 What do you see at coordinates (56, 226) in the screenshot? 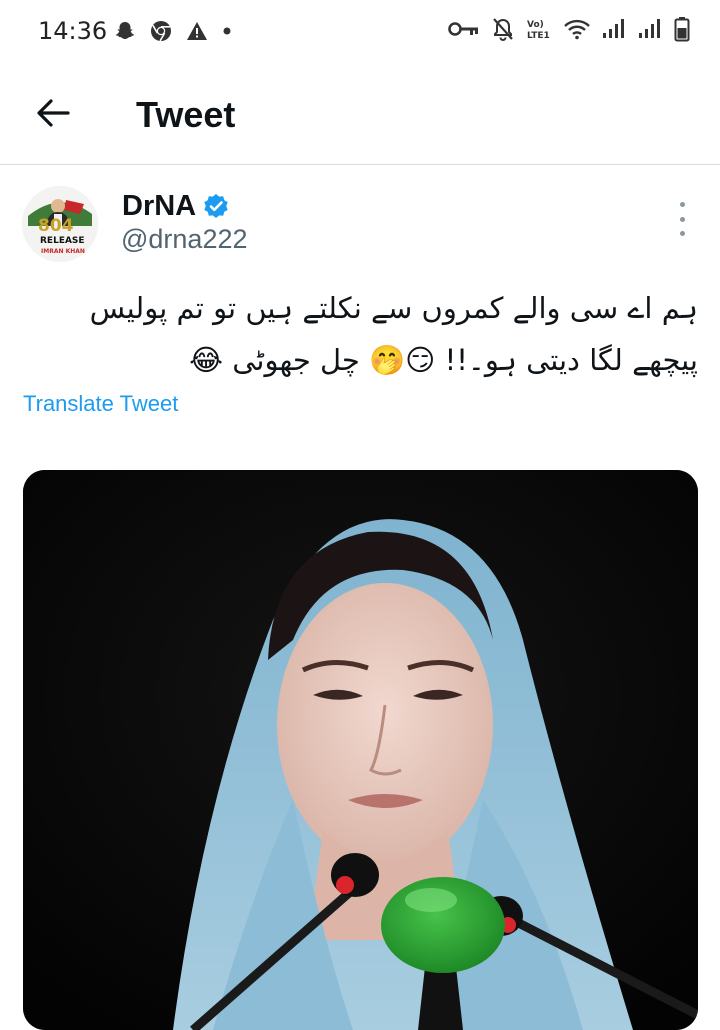
I see `avatar-text-804: 804` at bounding box center [56, 226].